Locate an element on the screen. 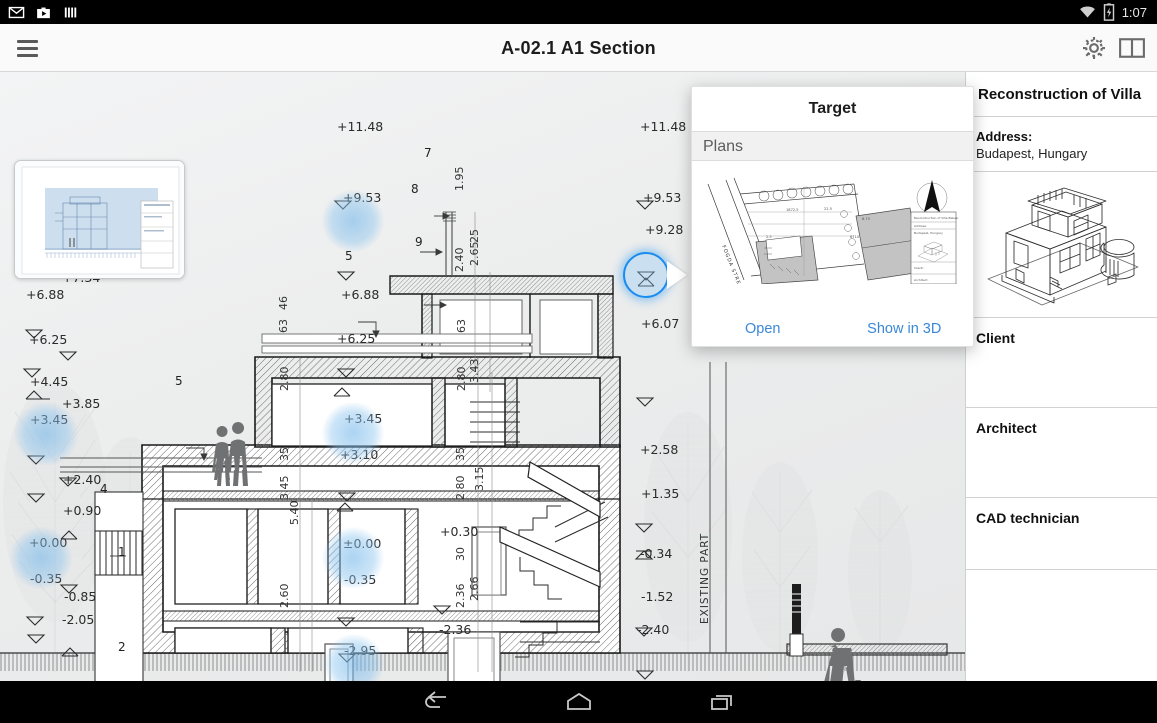 This screenshot has height=723, width=1157. svg-text: Reconstruction of Villa Bekesi is located at coordinates (936, 218).